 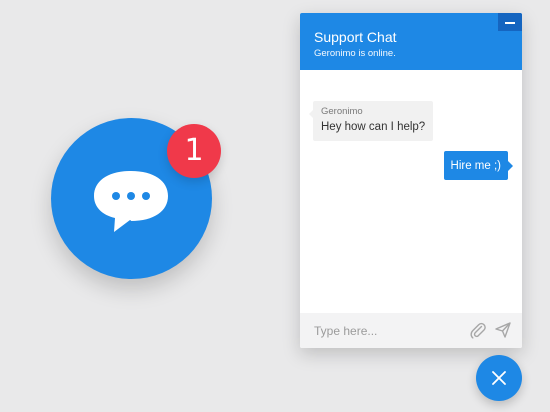 I want to click on message-input, so click(x=384, y=331).